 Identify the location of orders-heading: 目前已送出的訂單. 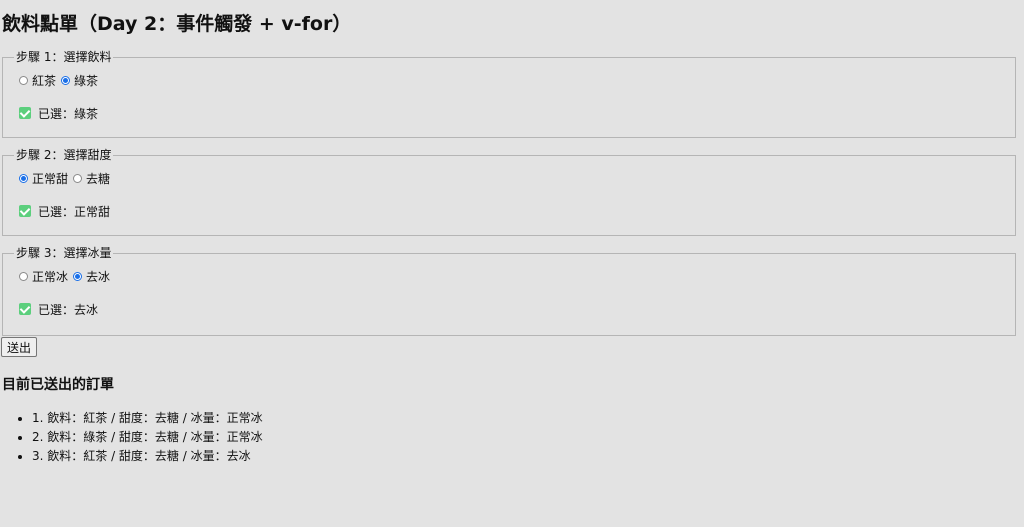
(58, 385).